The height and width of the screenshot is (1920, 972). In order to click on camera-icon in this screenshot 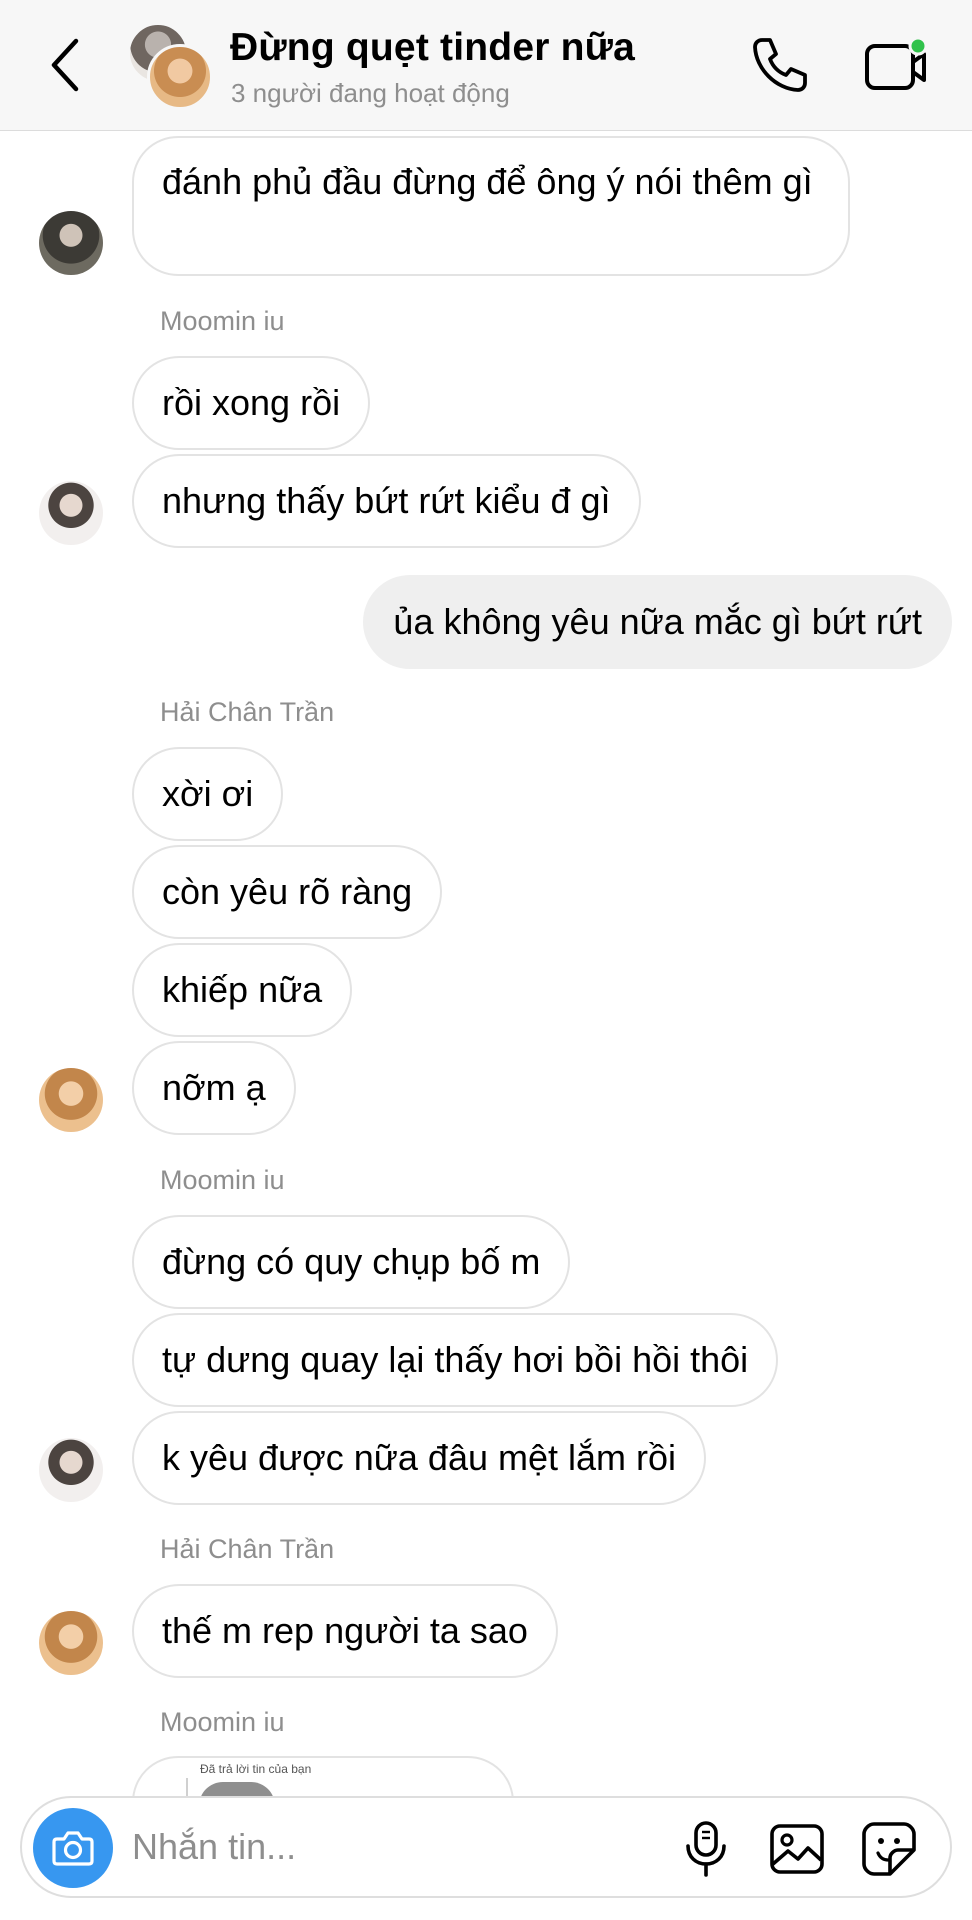, I will do `click(73, 1848)`.